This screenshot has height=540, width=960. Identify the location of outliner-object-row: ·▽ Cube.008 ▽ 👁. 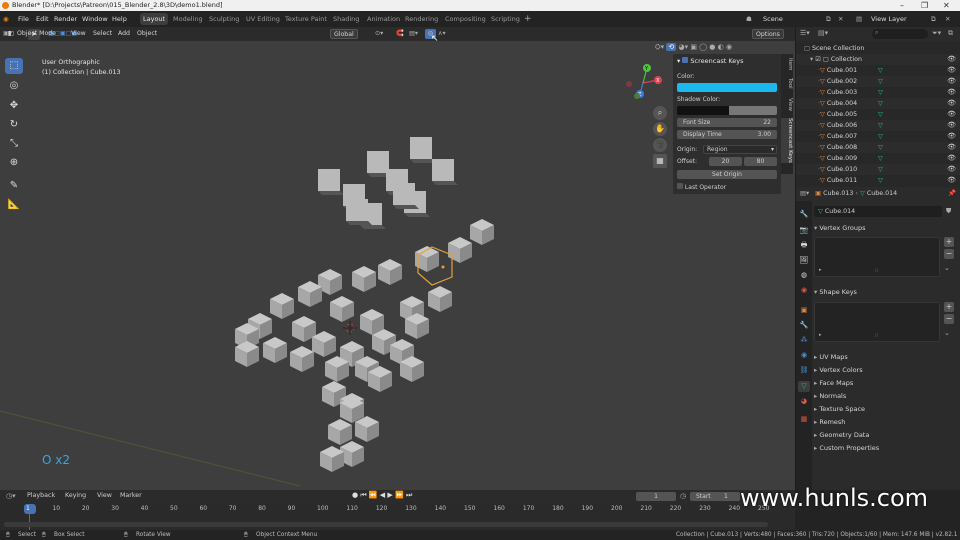
(878, 147).